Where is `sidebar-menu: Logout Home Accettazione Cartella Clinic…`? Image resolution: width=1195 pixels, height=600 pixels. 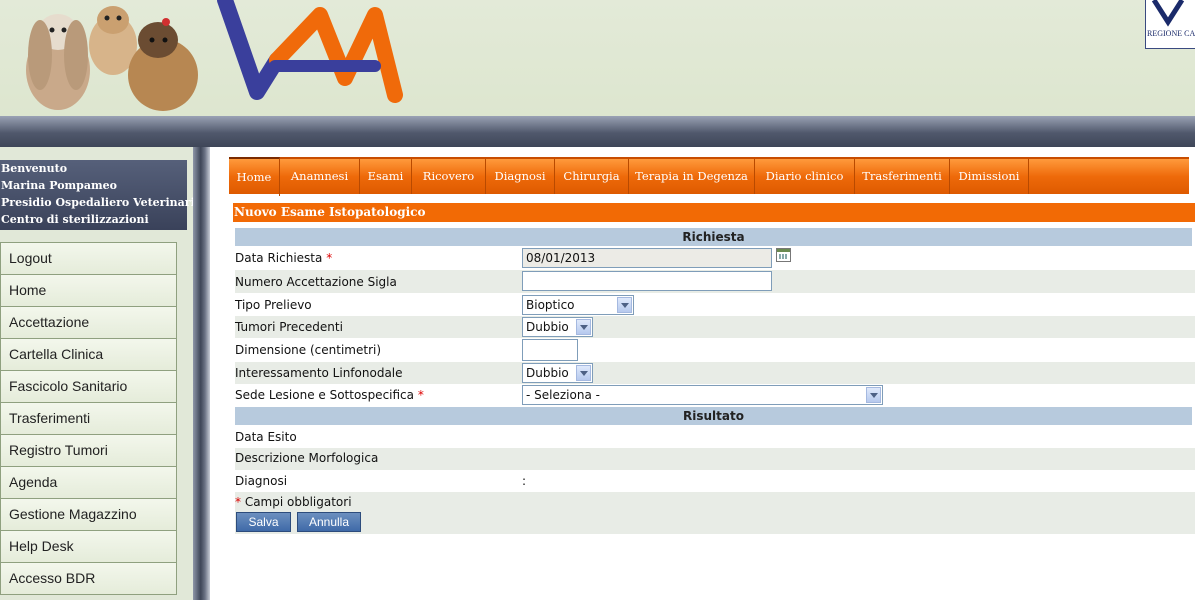 sidebar-menu: Logout Home Accettazione Cartella Clinic… is located at coordinates (88, 418).